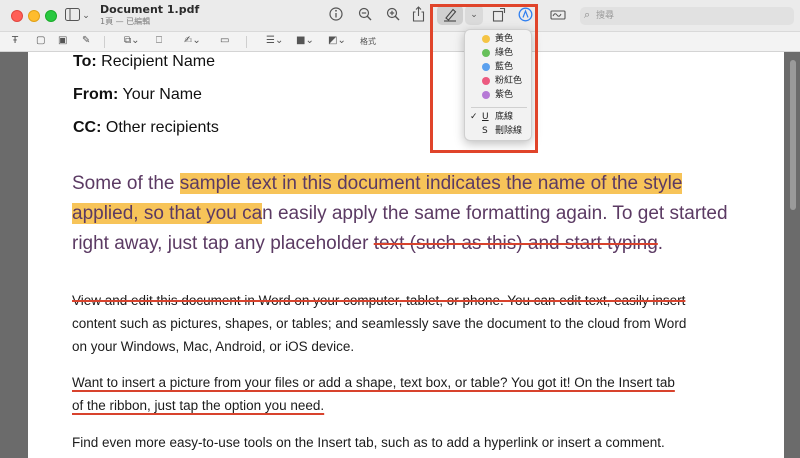 Image resolution: width=800 pixels, height=458 pixels. I want to click on sketch-icon: ✎, so click(86, 41).